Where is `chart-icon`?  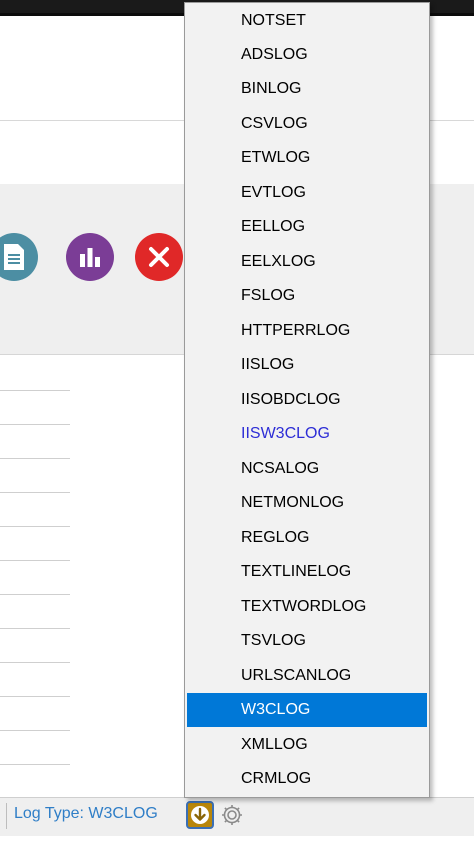 chart-icon is located at coordinates (90, 257).